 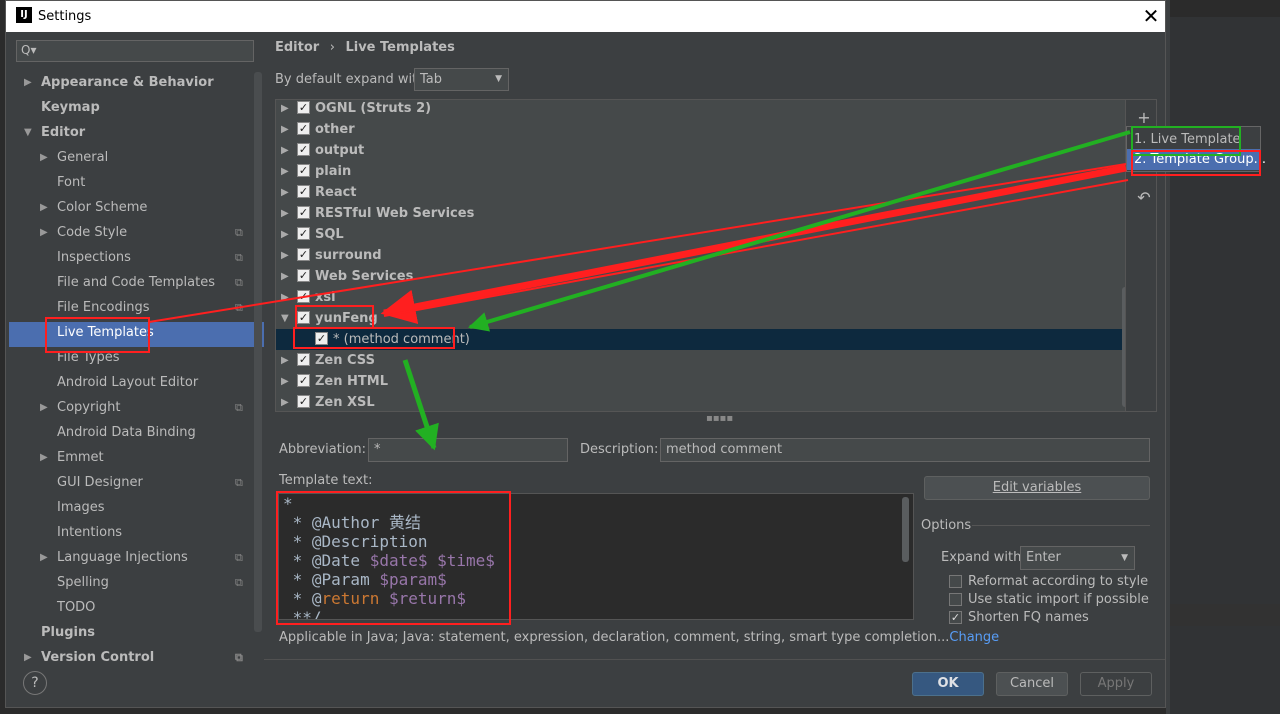 I want to click on sidebar-item: Keymap, so click(x=135, y=107).